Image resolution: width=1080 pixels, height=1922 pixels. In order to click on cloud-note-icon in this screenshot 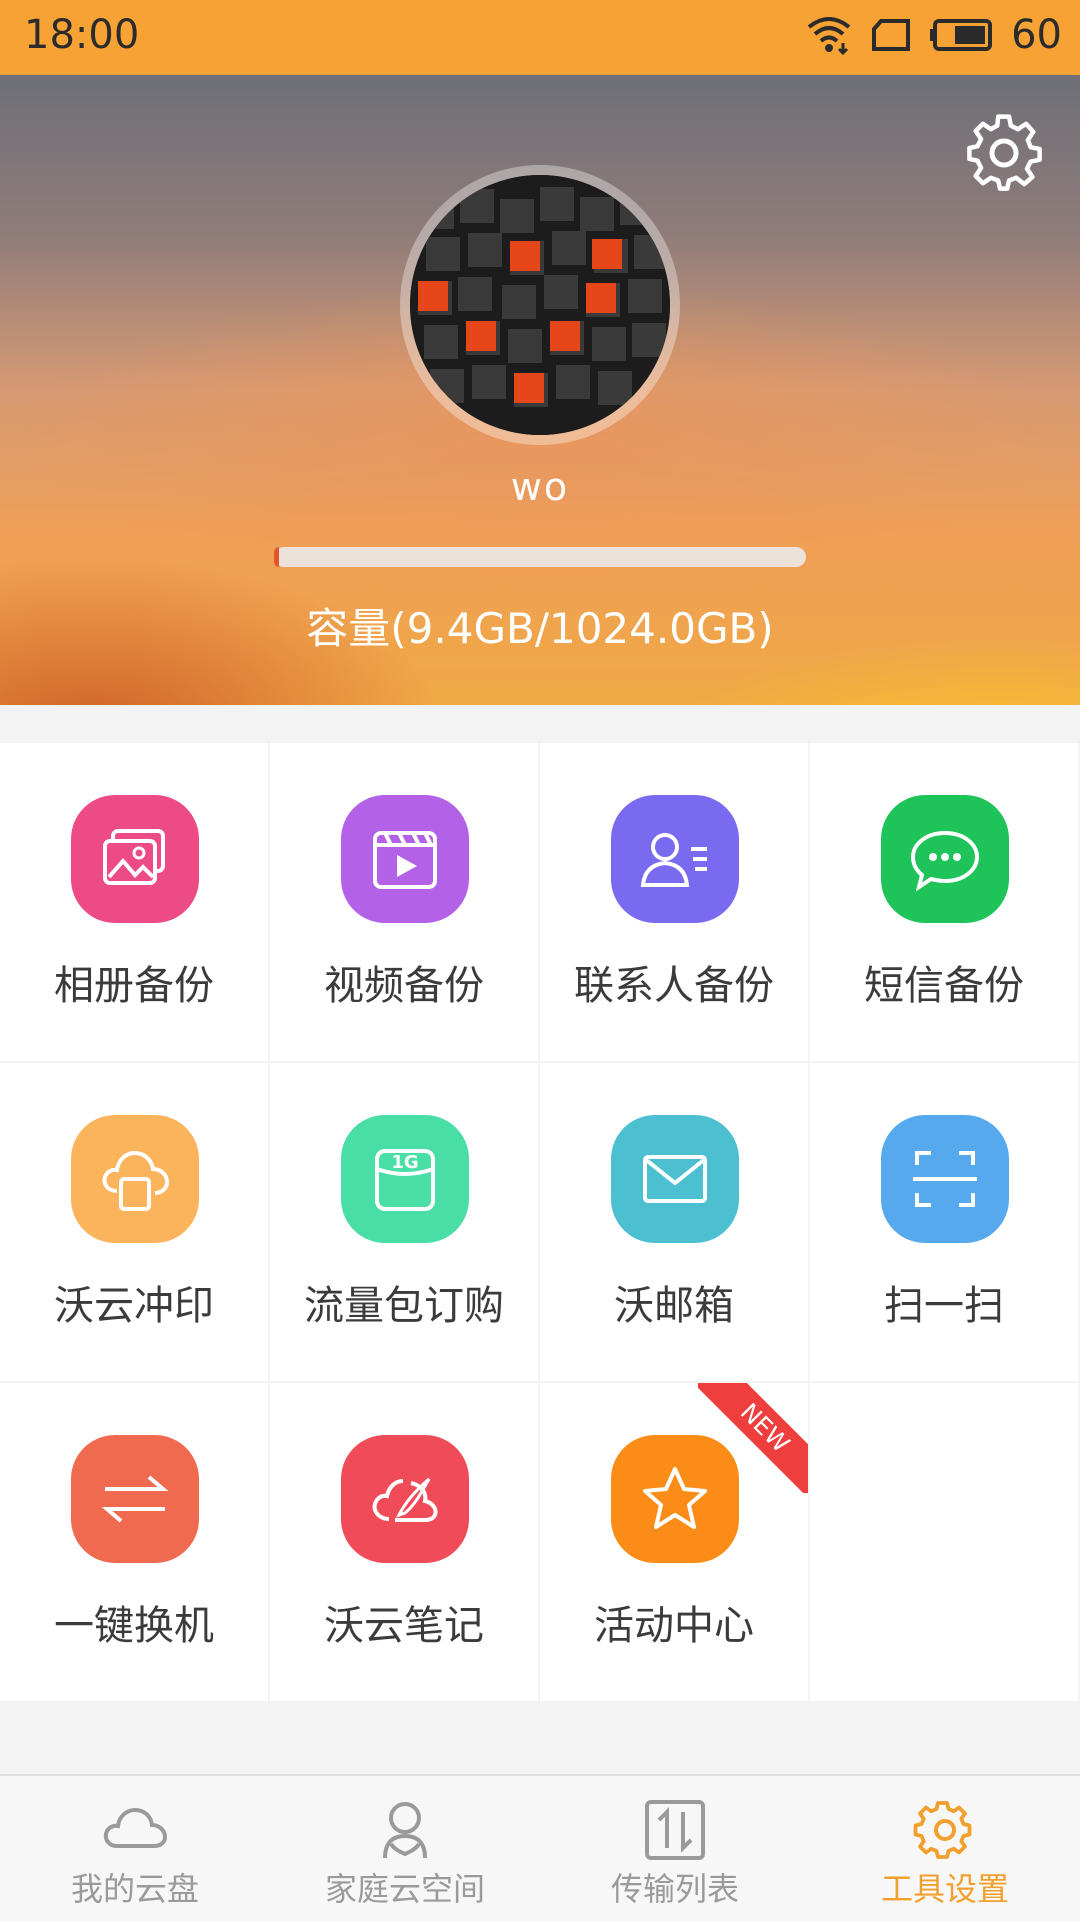, I will do `click(405, 1499)`.